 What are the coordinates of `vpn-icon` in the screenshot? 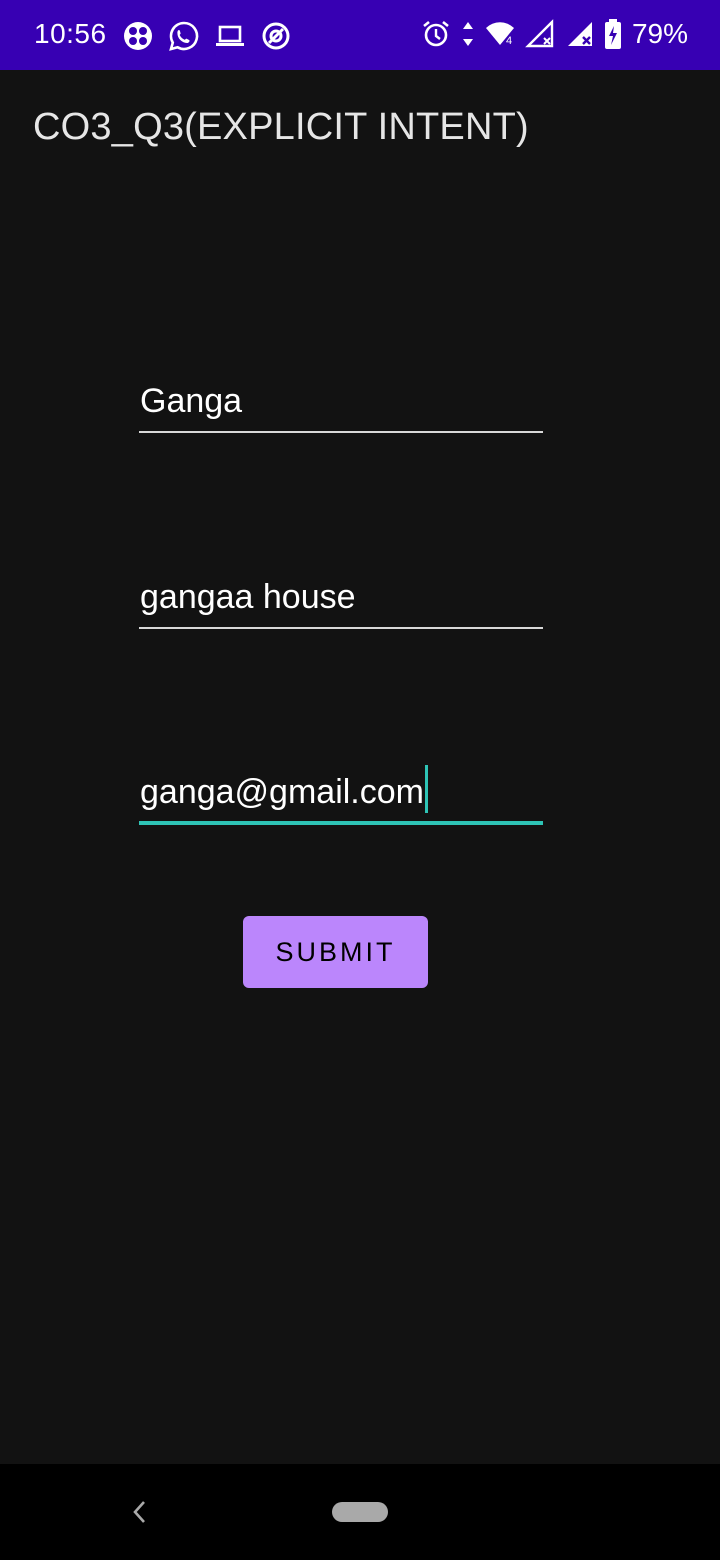 It's located at (276, 36).